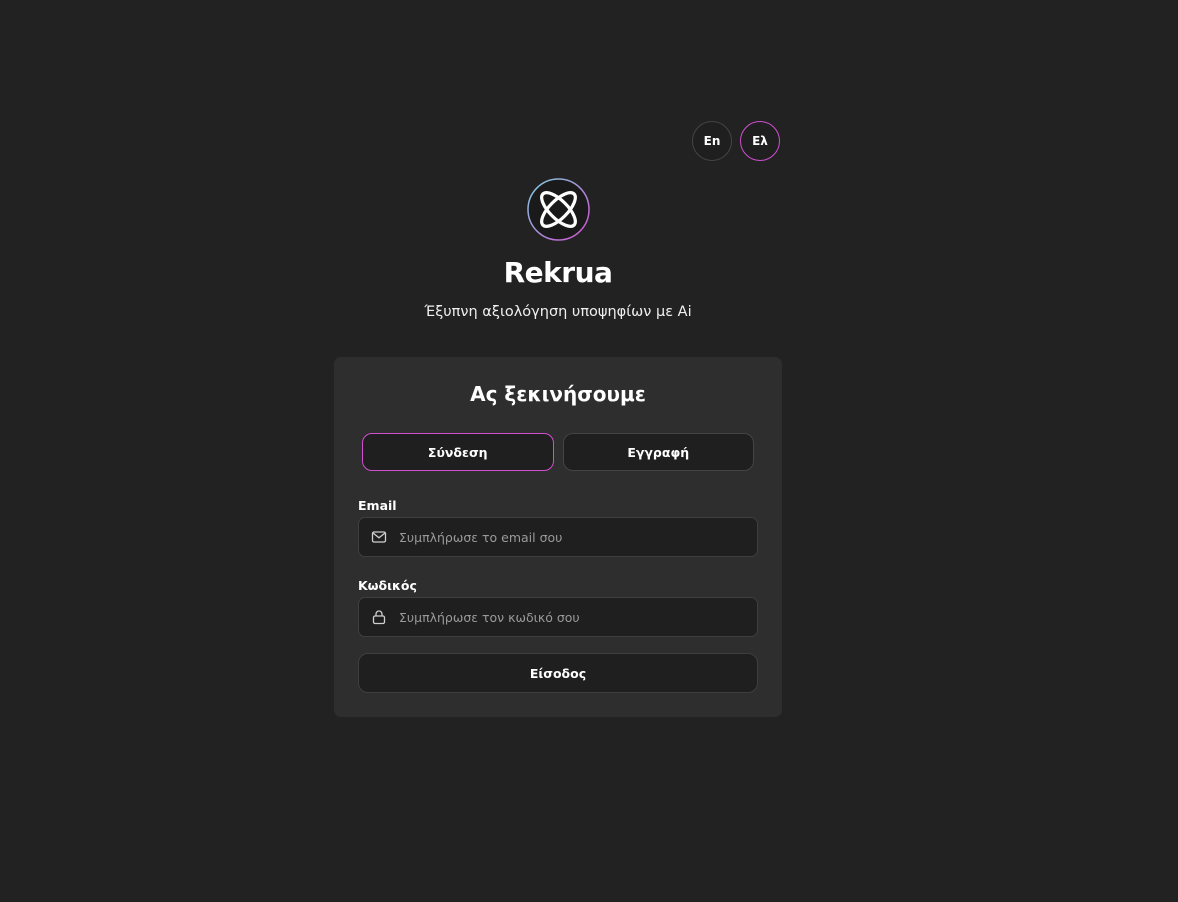 This screenshot has height=902, width=1178. Describe the element at coordinates (712, 141) in the screenshot. I see `language-en-button: En` at that location.